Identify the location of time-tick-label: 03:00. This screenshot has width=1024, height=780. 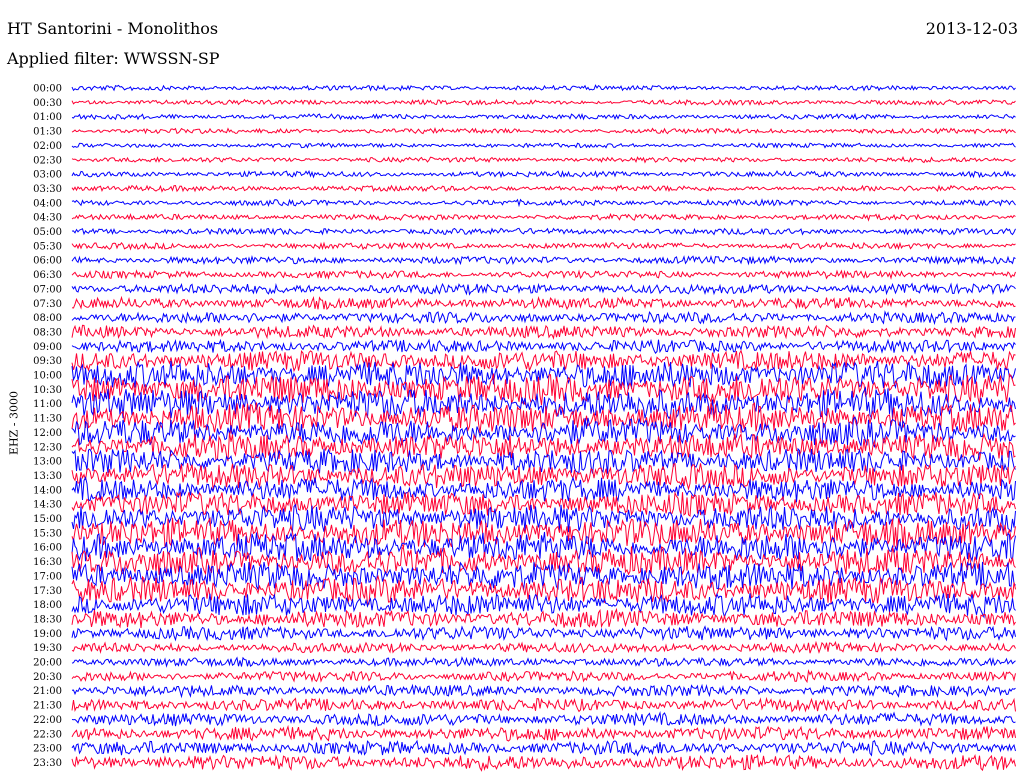
(47, 175).